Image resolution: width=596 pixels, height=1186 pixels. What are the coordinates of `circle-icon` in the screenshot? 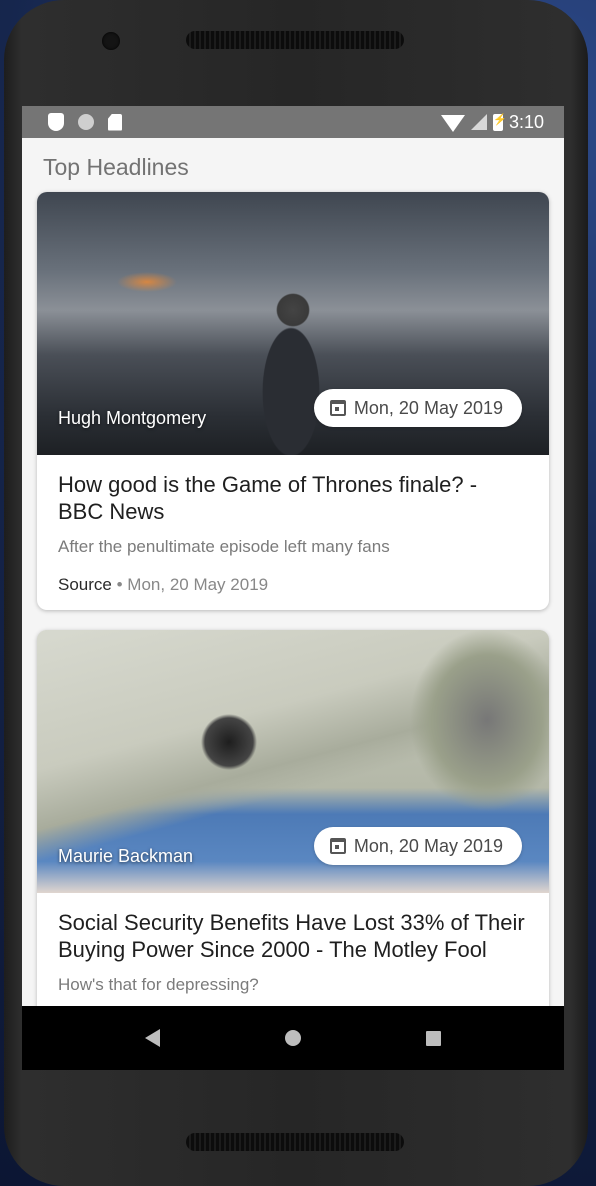 It's located at (86, 122).